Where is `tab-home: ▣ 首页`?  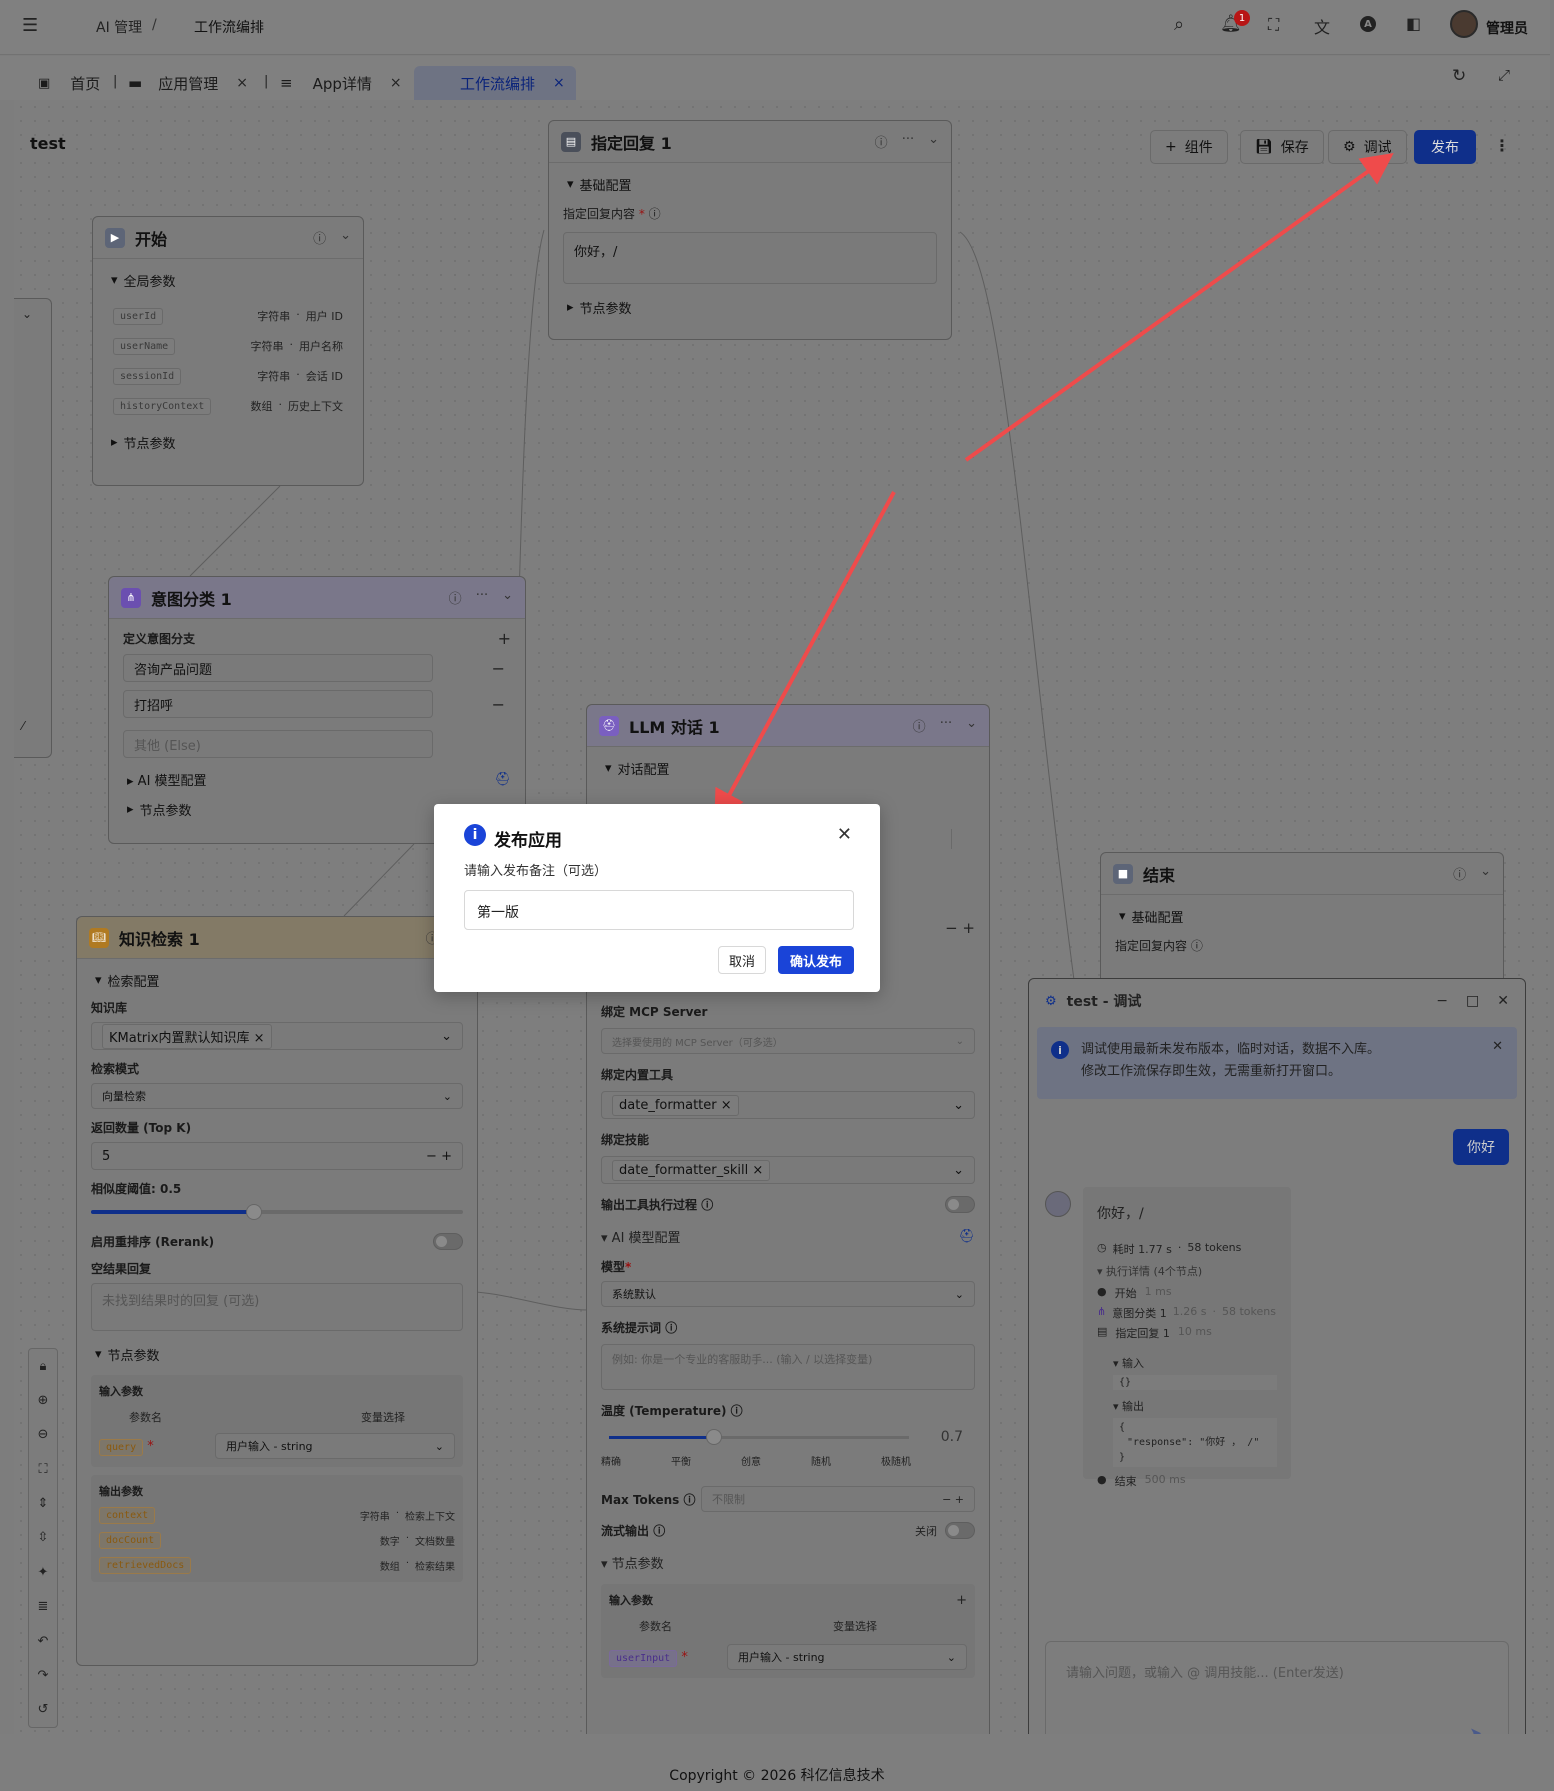 tab-home: ▣ 首页 is located at coordinates (69, 83).